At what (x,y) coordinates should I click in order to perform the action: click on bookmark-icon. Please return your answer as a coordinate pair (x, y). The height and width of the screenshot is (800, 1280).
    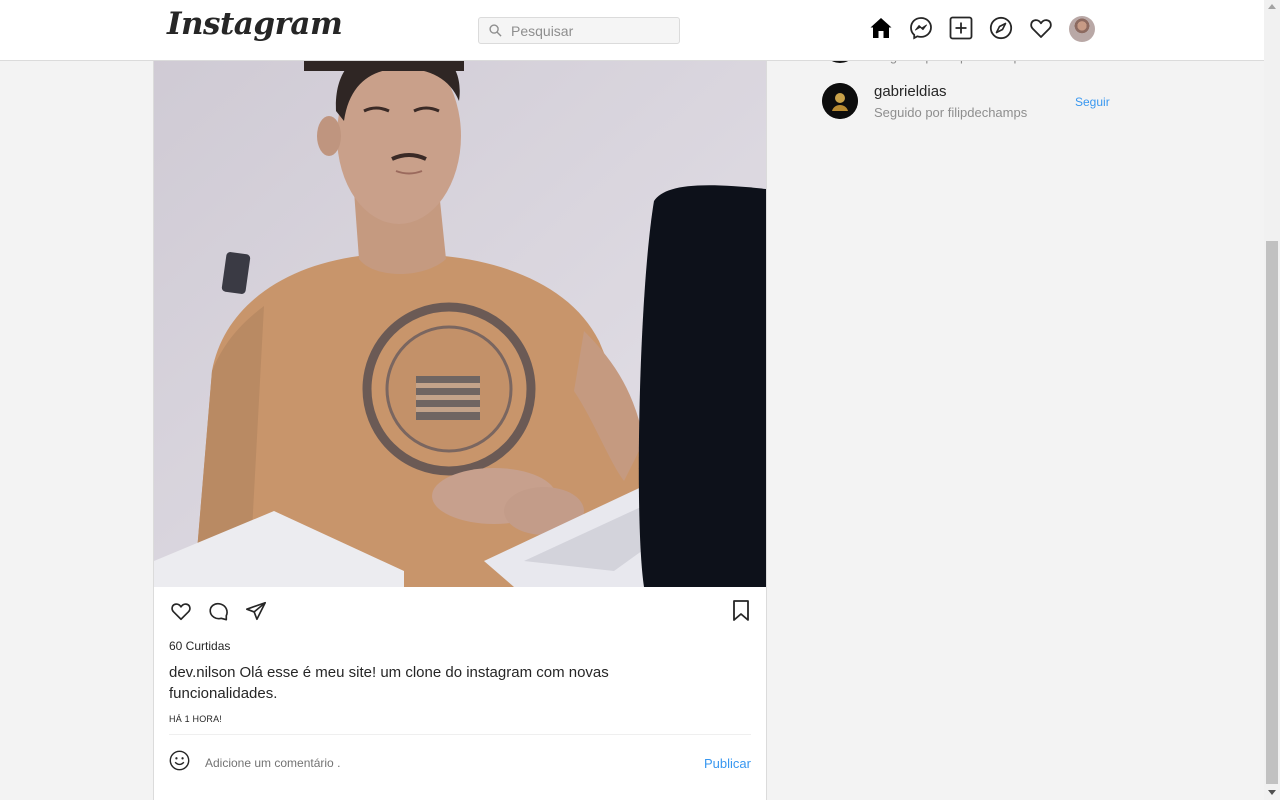
    Looking at the image, I should click on (741, 610).